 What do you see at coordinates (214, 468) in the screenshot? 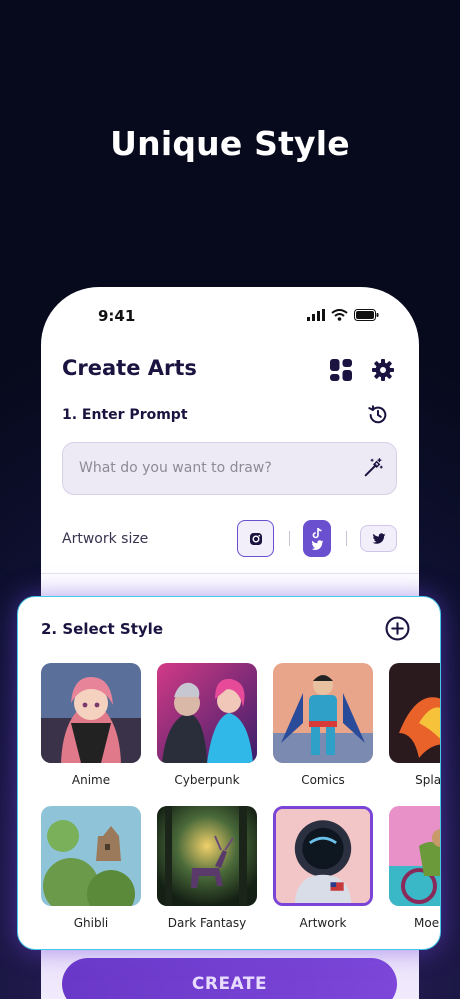
I see `prompt-input` at bounding box center [214, 468].